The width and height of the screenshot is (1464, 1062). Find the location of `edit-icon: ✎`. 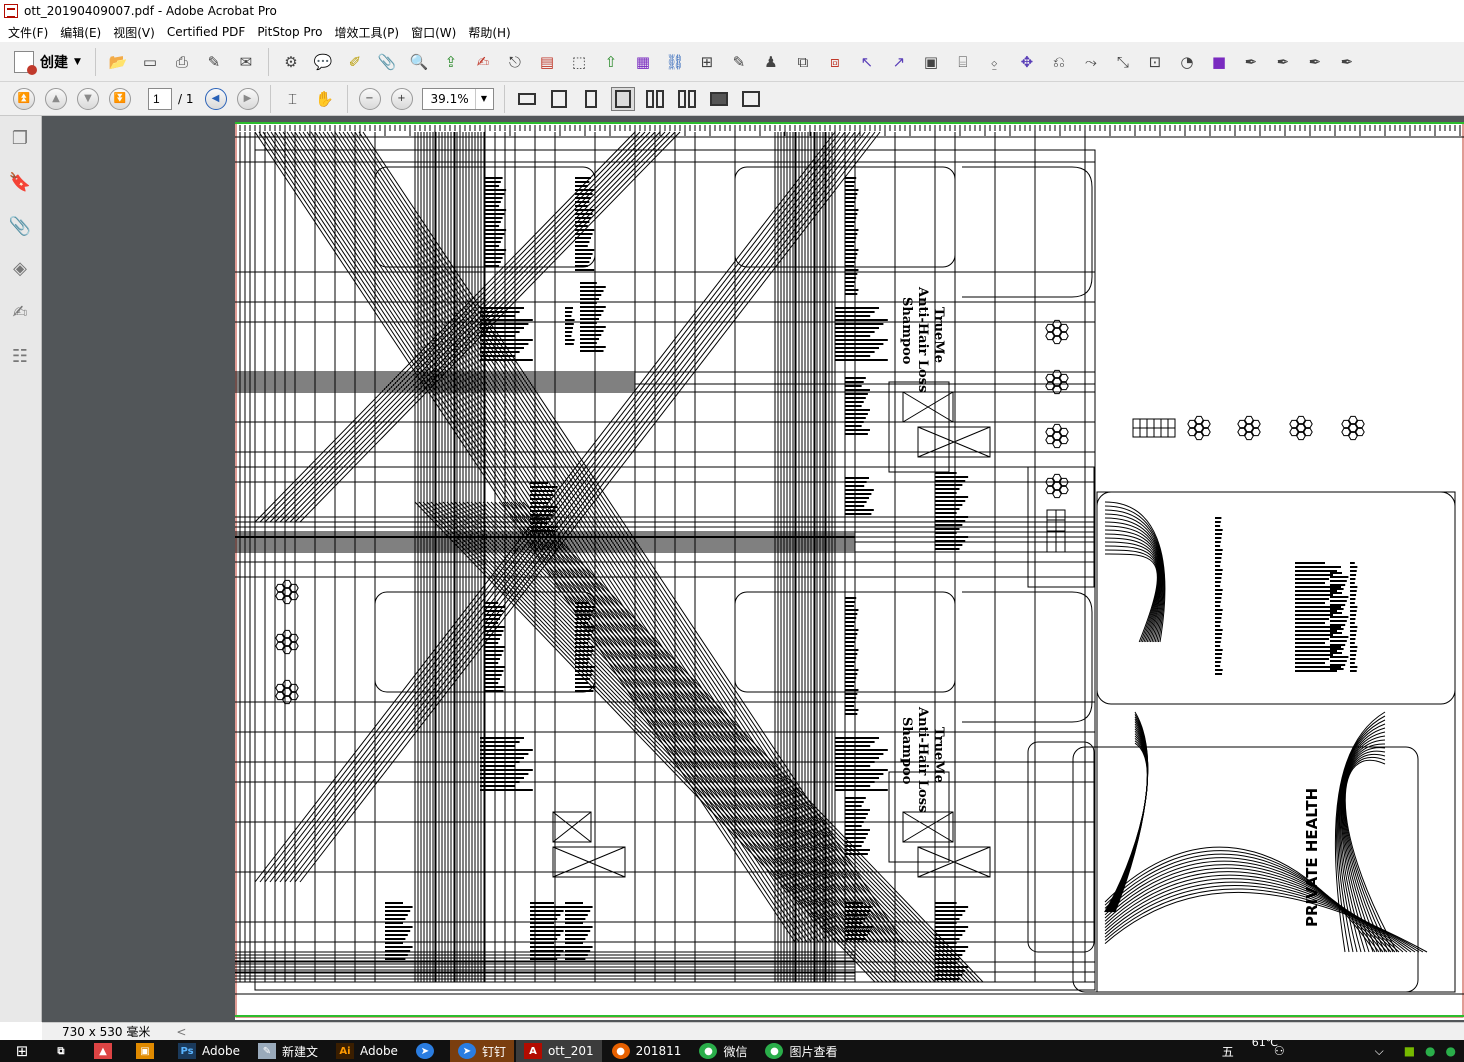

edit-icon: ✎ is located at coordinates (214, 62).